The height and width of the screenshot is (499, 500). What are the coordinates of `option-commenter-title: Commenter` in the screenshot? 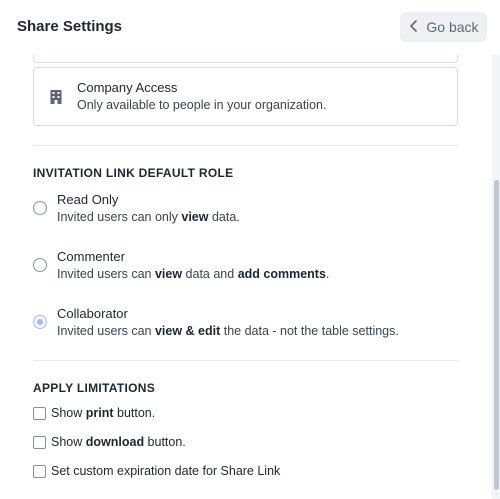 It's located at (91, 256).